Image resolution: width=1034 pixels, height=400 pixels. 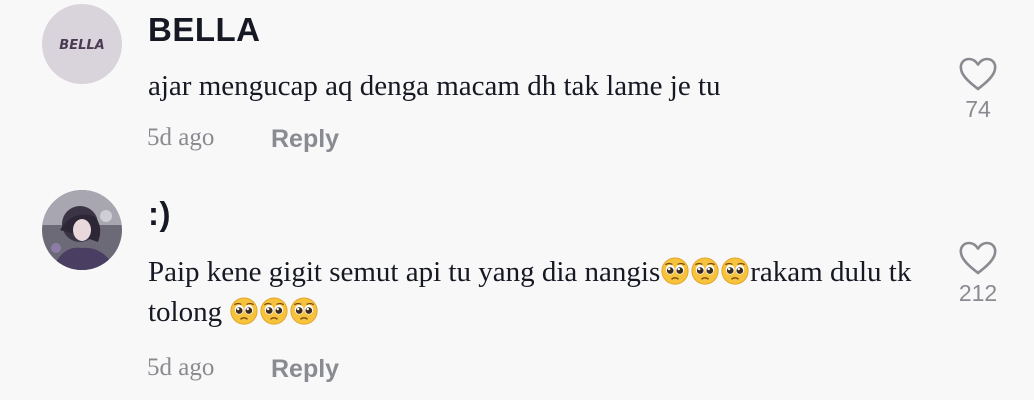 I want to click on comment-username: :), so click(x=159, y=214).